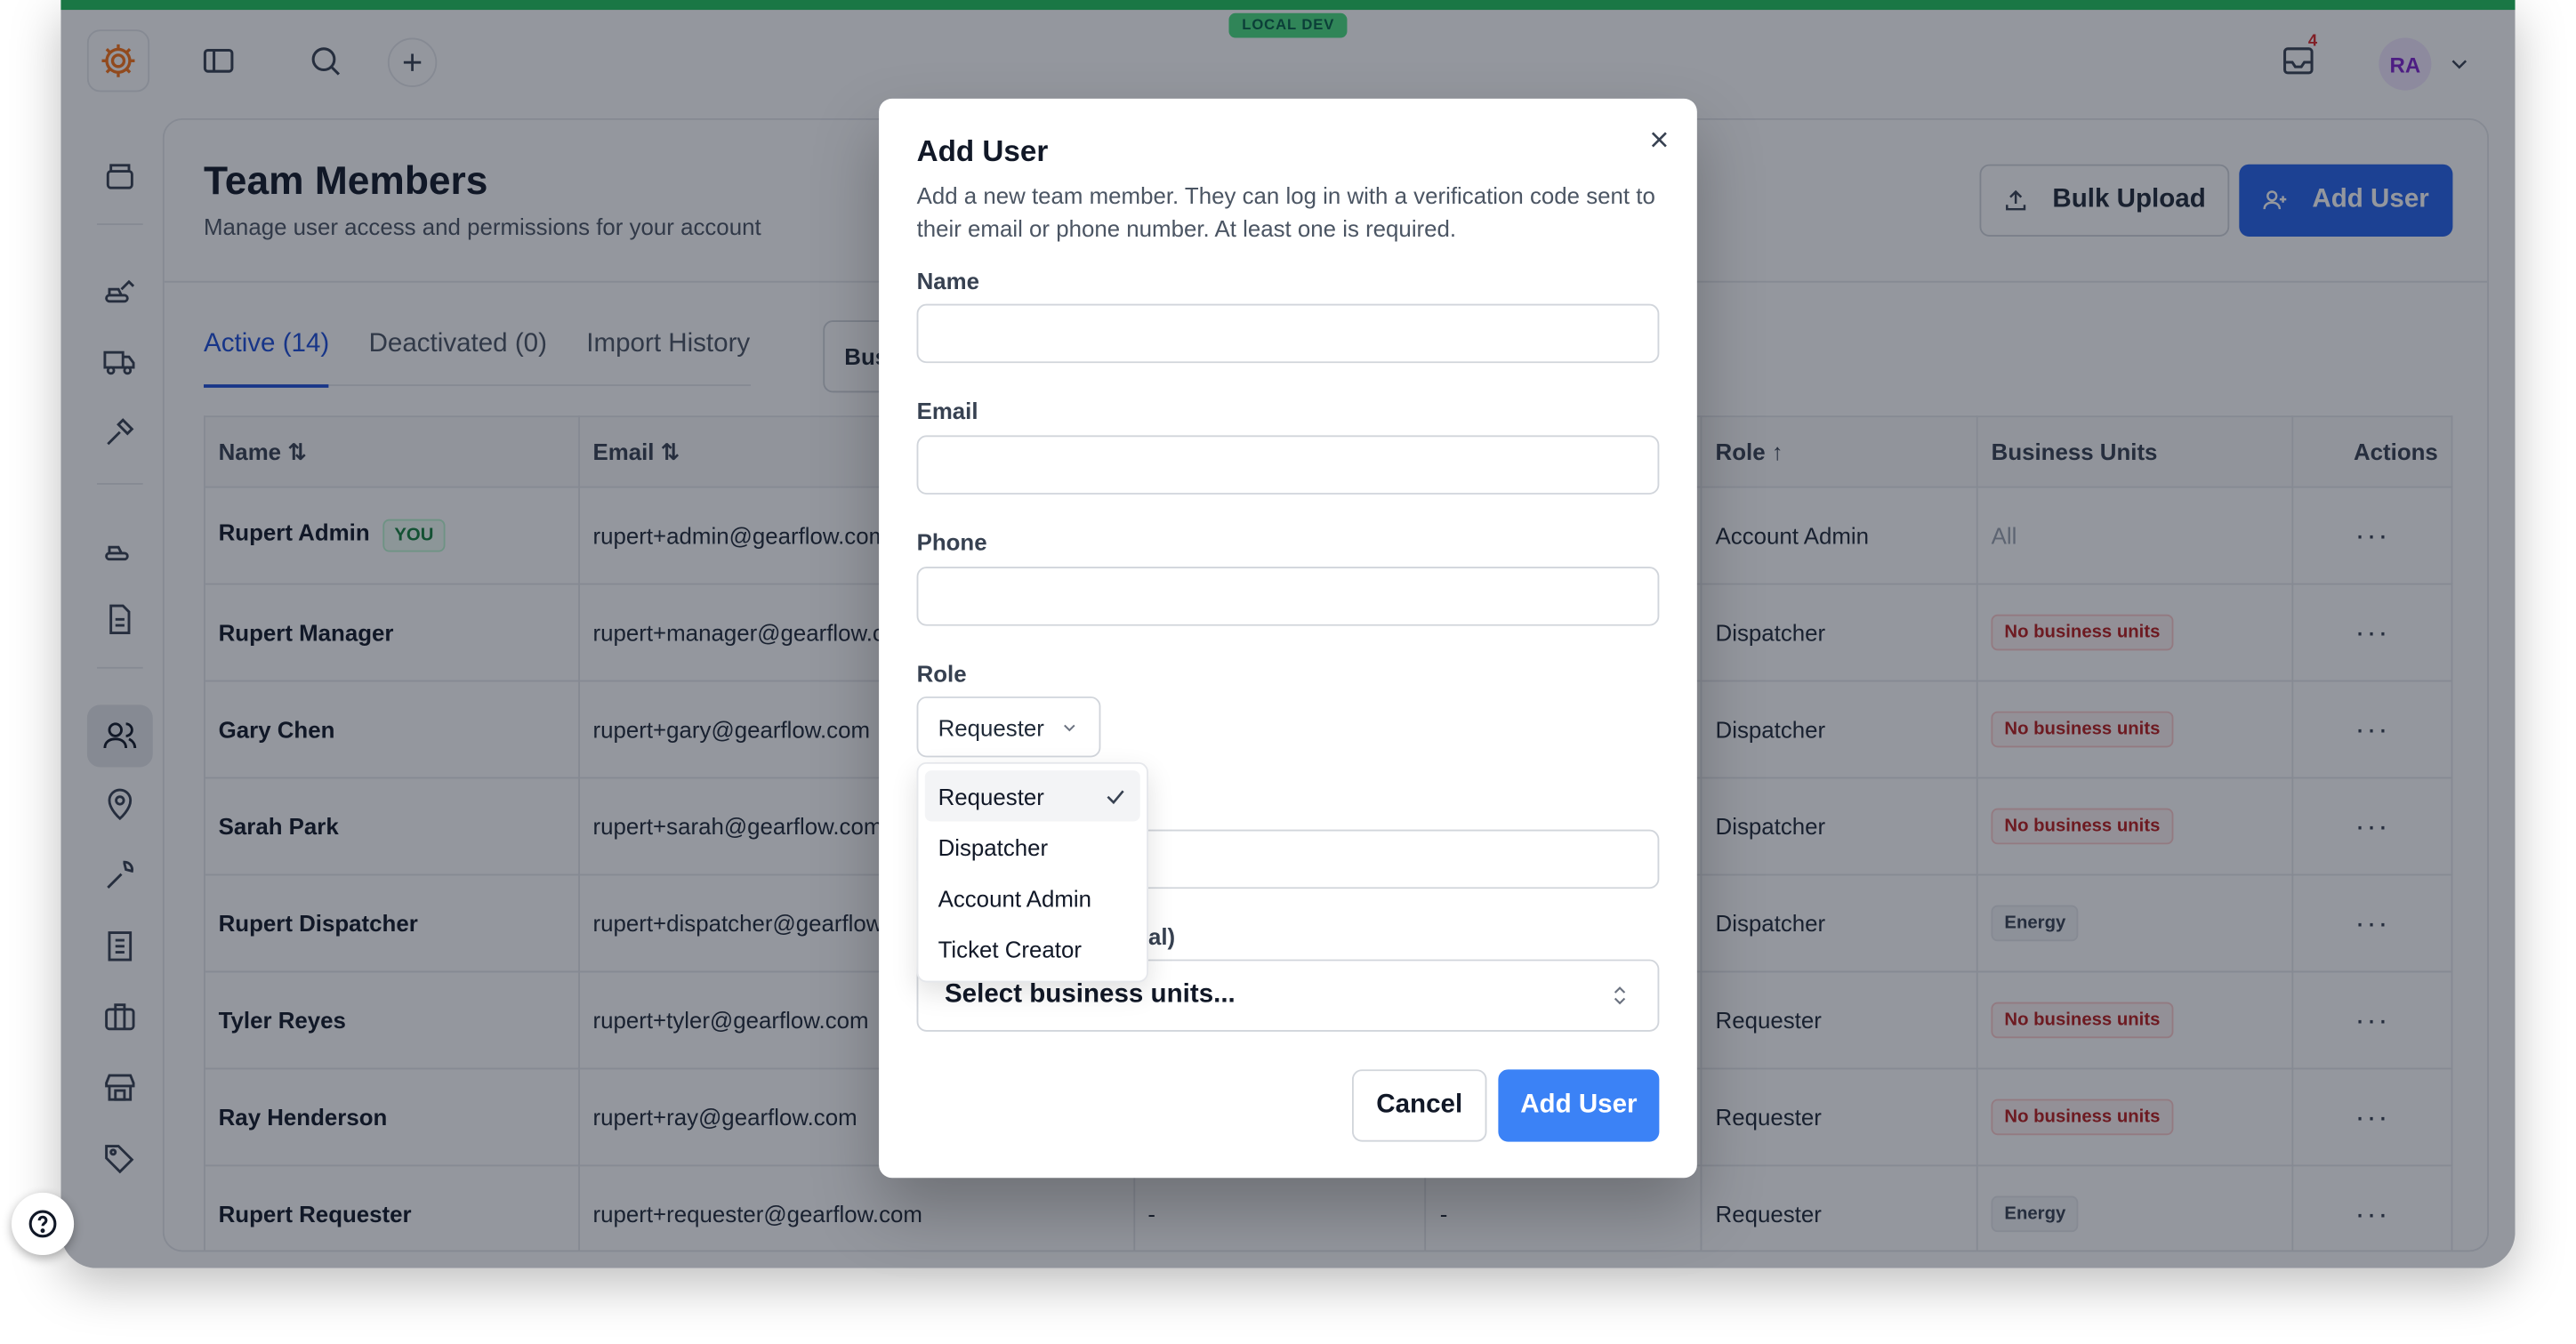  Describe the element at coordinates (951, 542) in the screenshot. I see `phone-label: Phone` at that location.